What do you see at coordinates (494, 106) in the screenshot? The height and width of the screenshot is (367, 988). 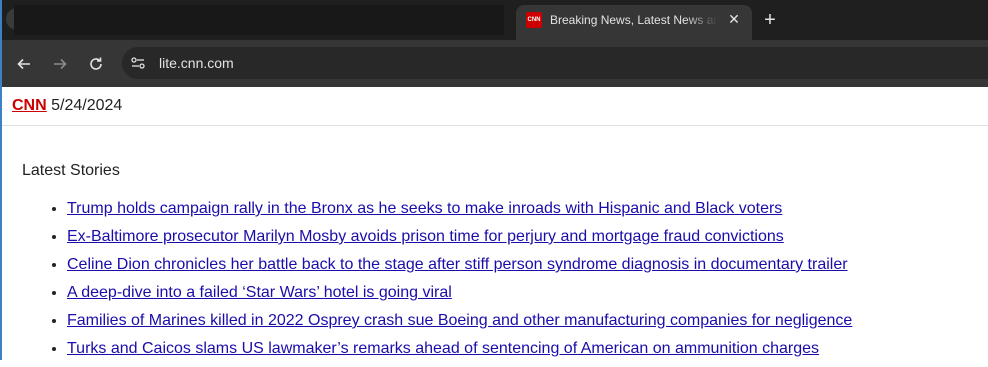 I see `site-header: CNN 5/24/2024` at bounding box center [494, 106].